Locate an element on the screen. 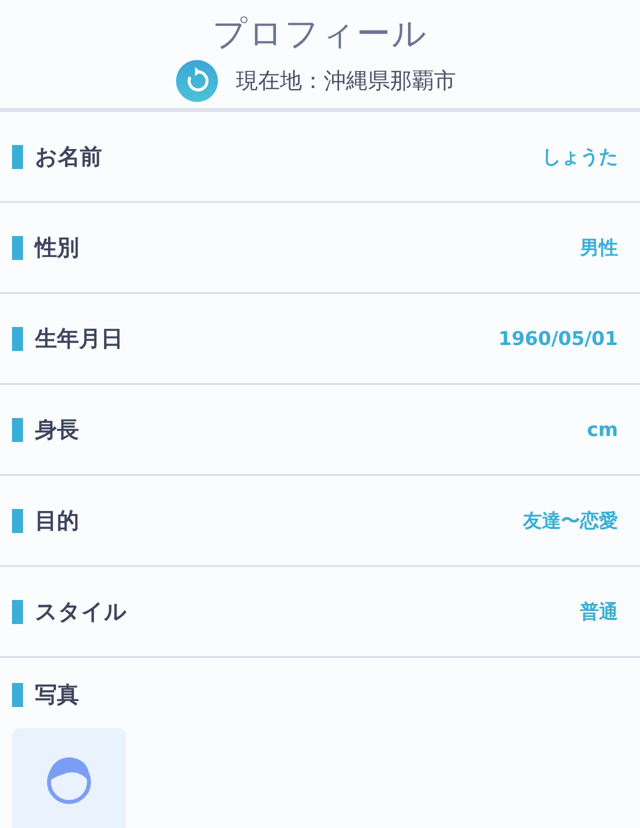 The height and width of the screenshot is (828, 640). field-value: 普通 is located at coordinates (599, 612).